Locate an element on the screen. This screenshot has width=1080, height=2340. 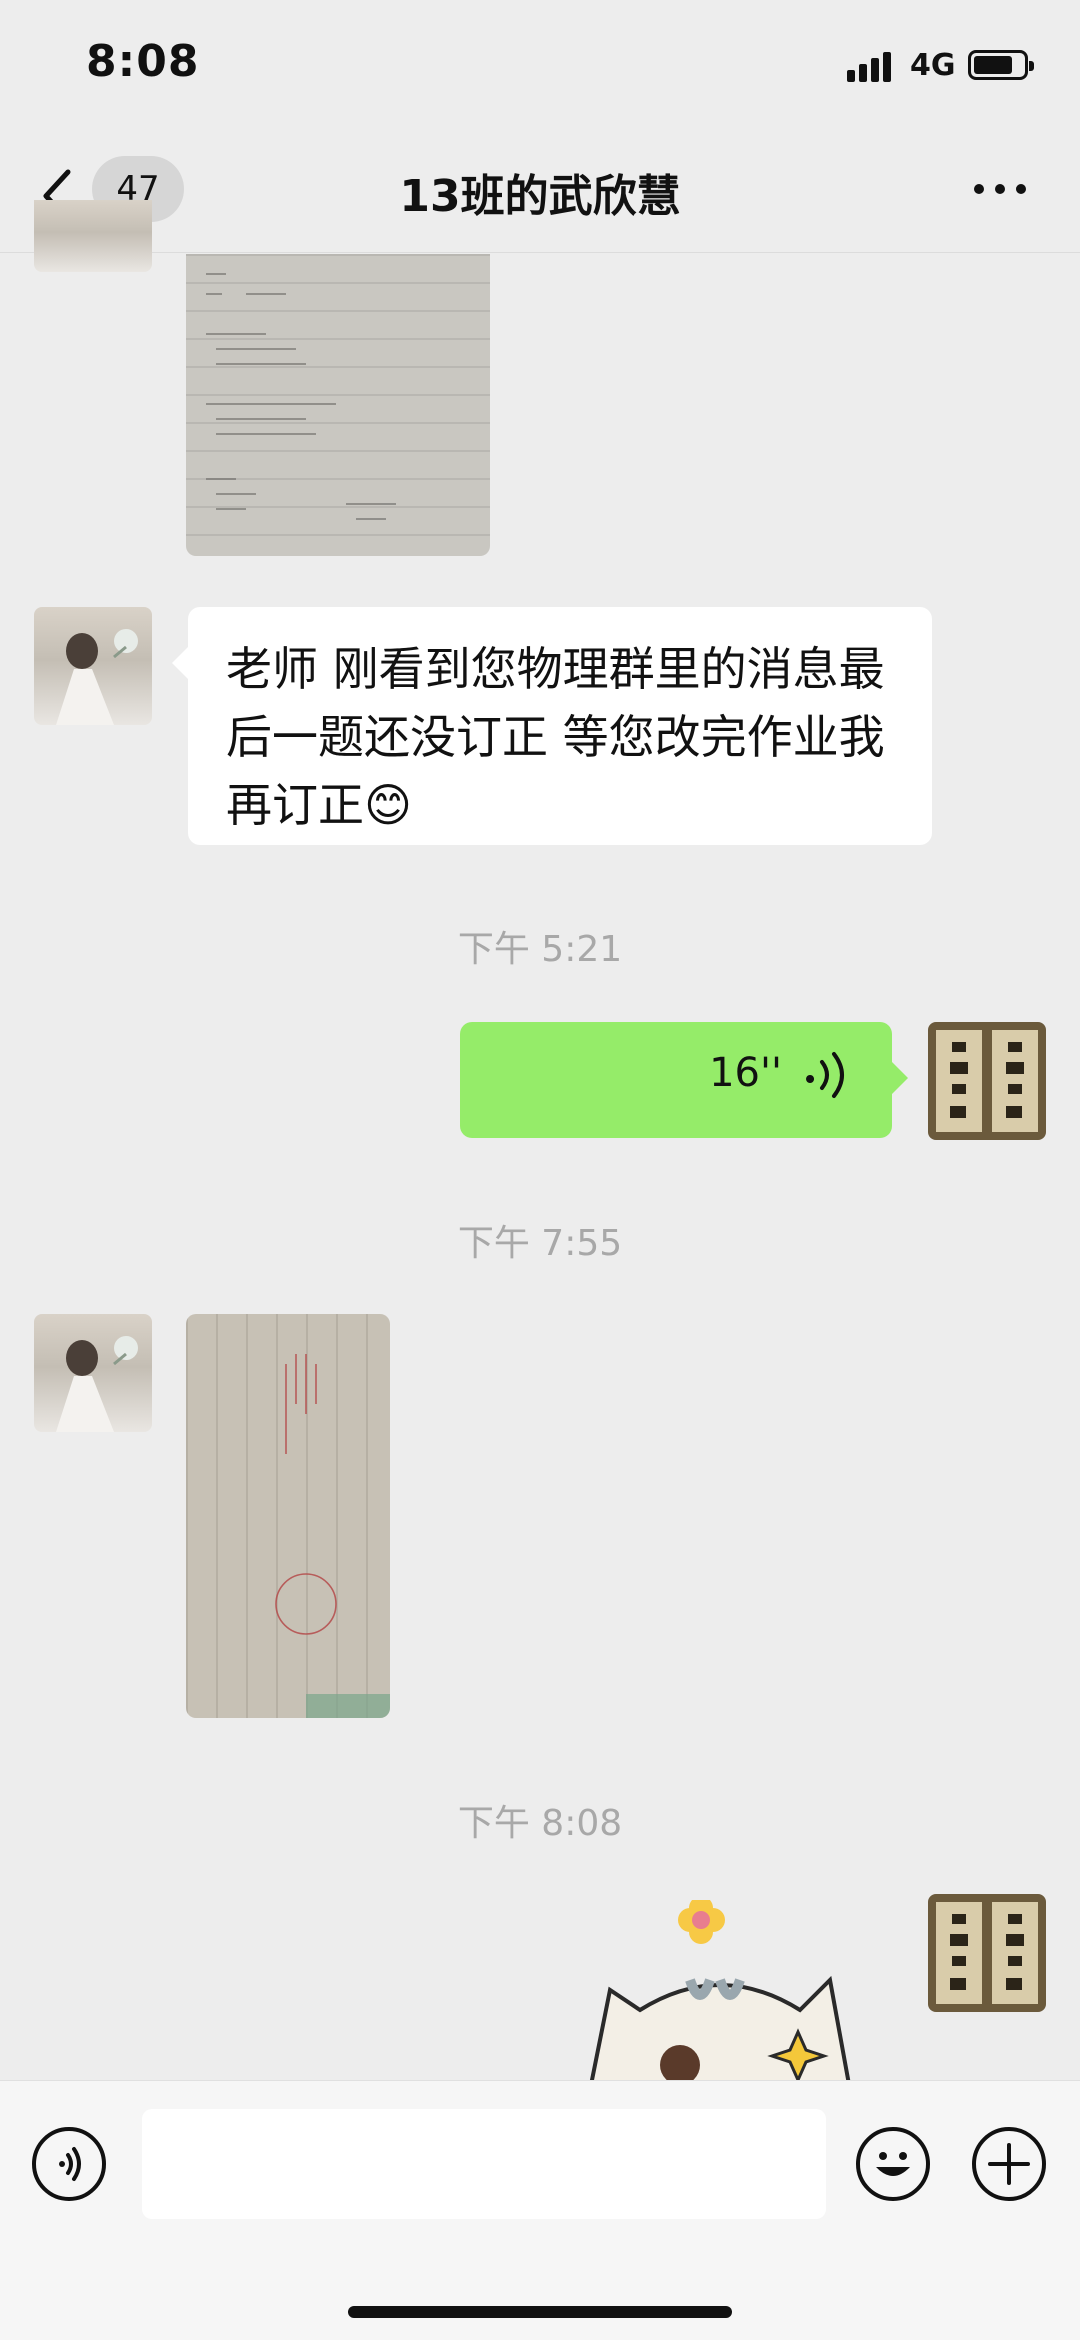
signal-icon is located at coordinates (873, 66).